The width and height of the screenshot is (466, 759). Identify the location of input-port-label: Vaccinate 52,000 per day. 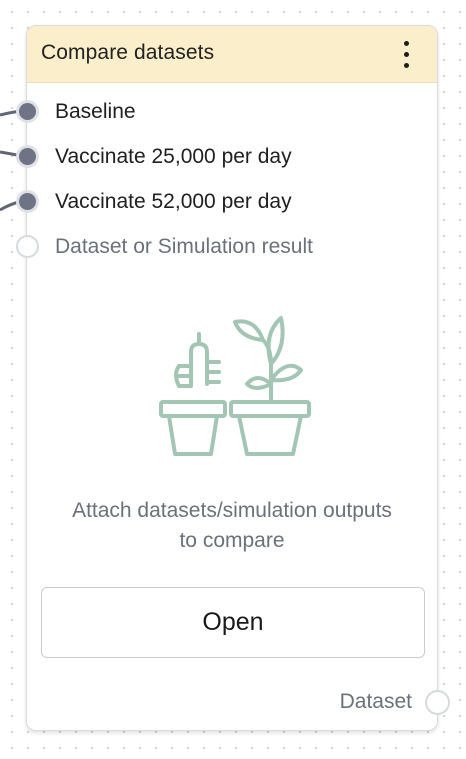
(173, 201).